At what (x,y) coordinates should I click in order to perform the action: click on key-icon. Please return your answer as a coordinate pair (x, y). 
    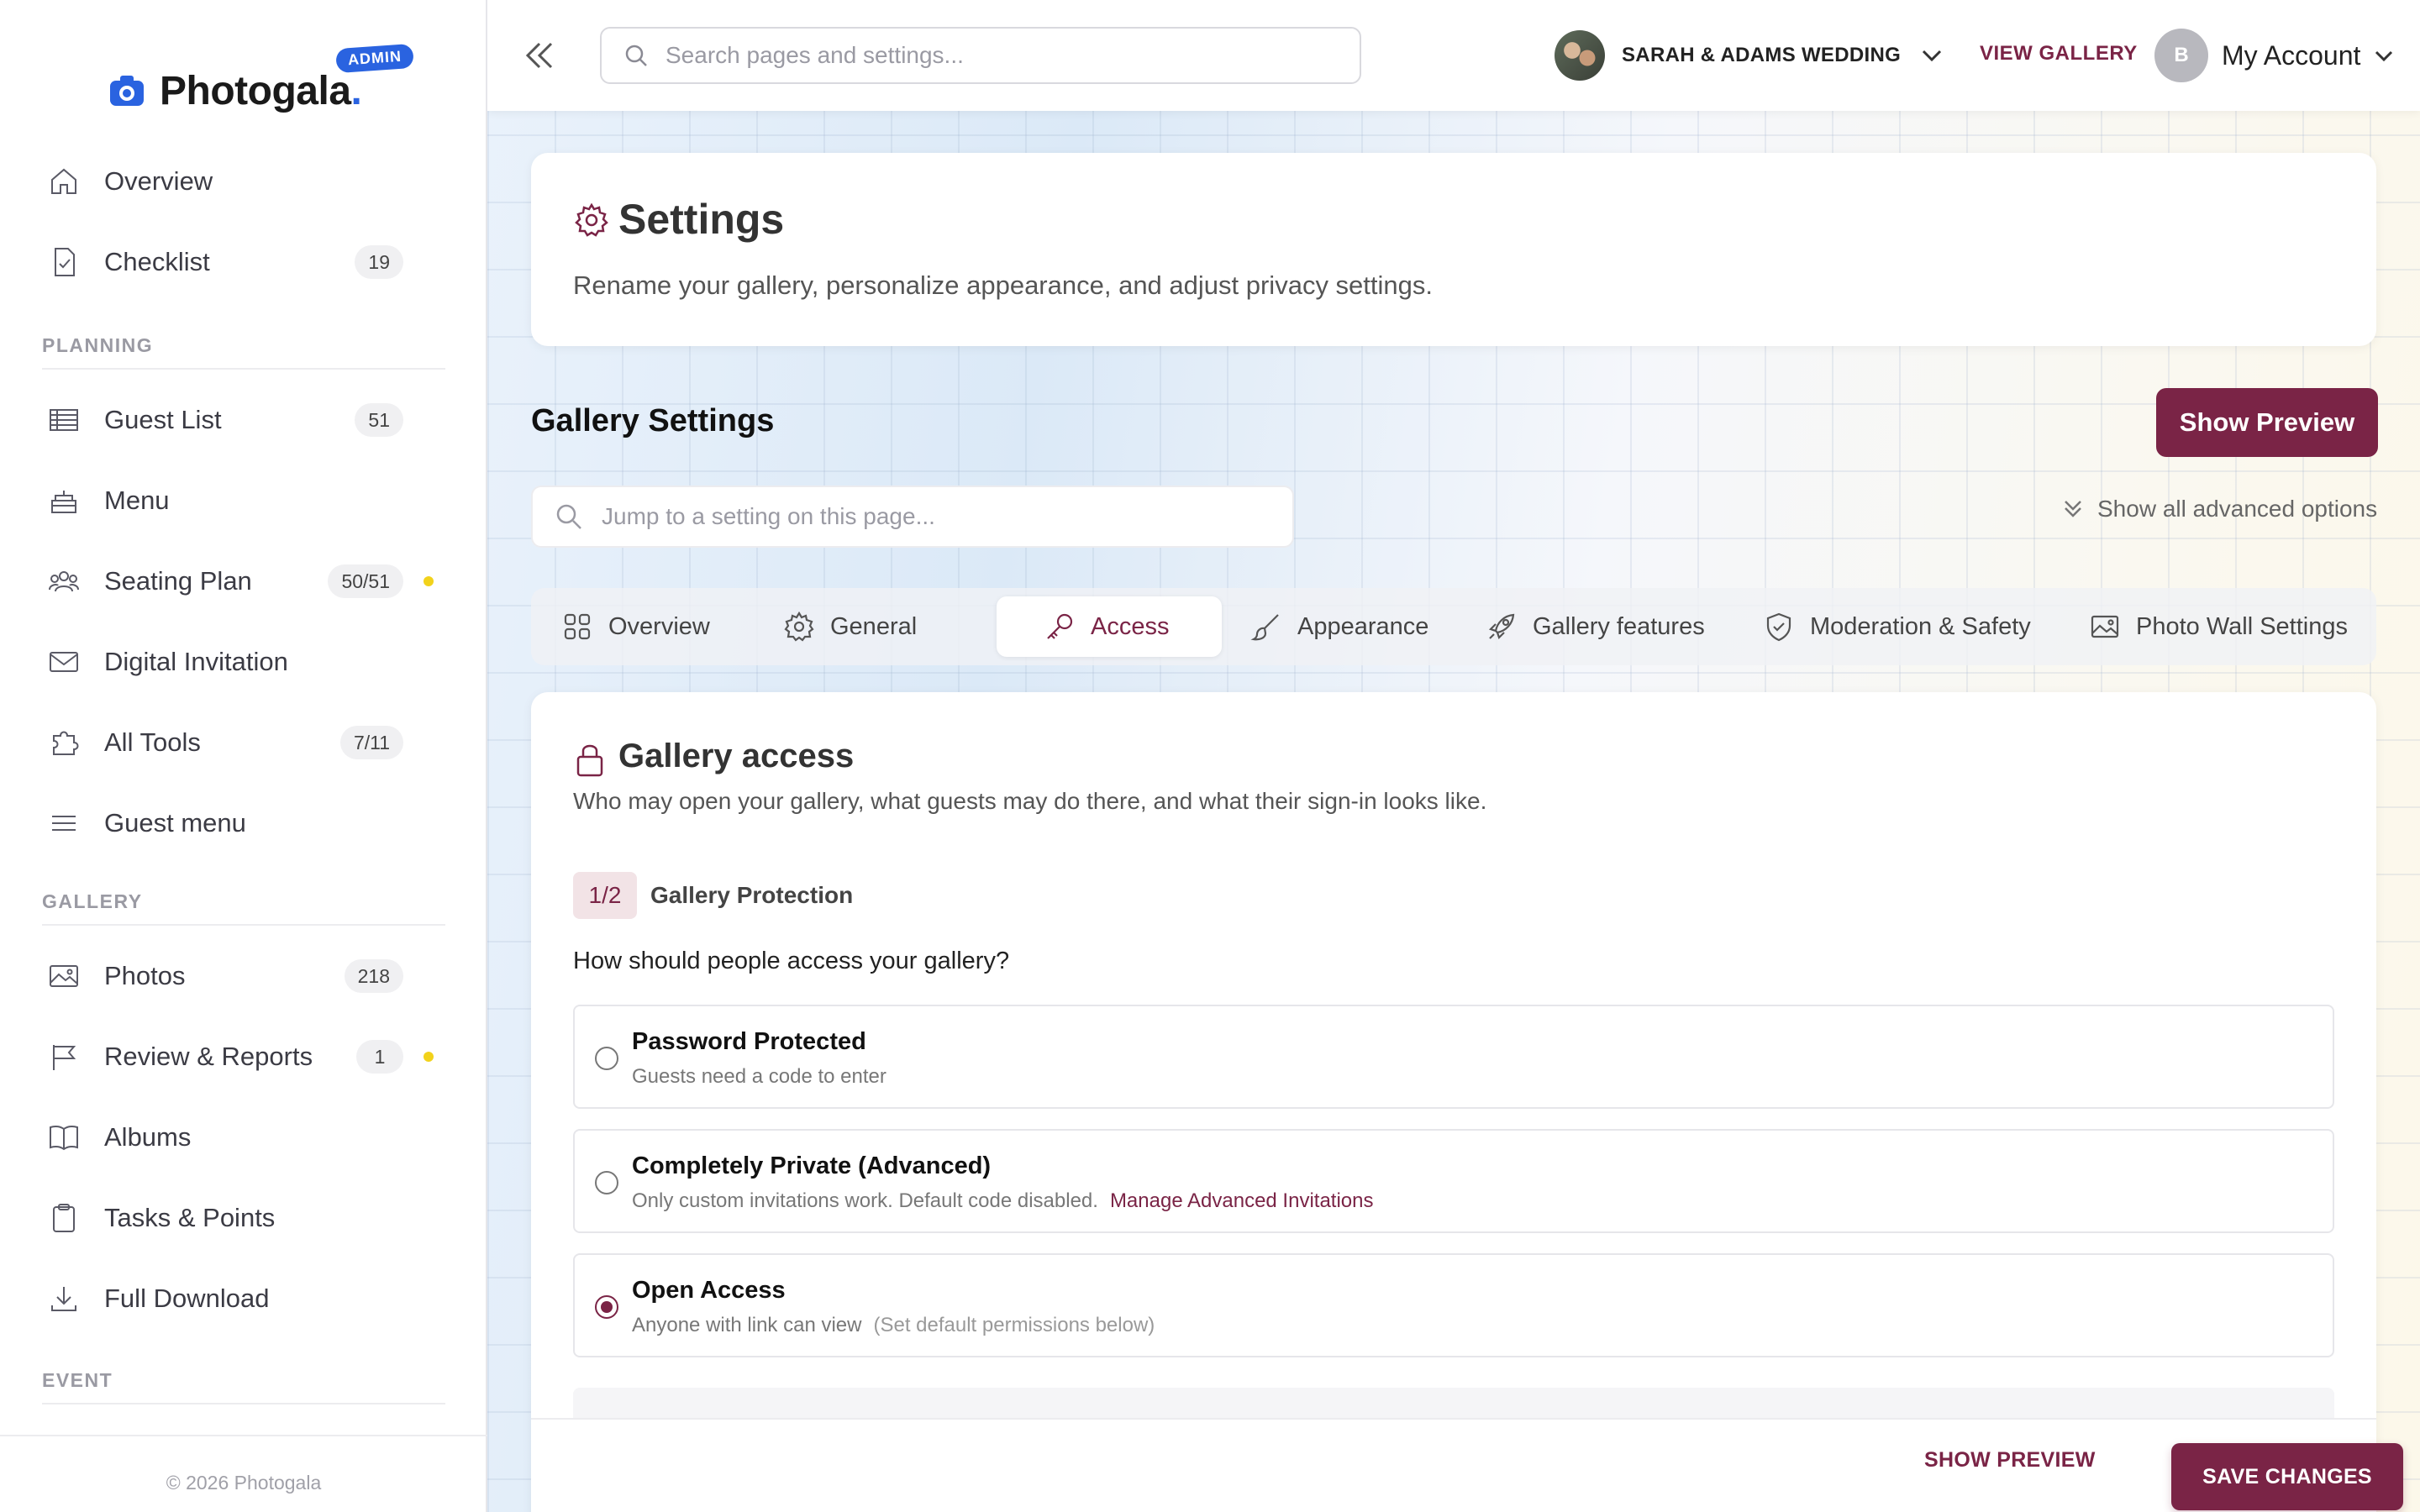
    Looking at the image, I should click on (1060, 626).